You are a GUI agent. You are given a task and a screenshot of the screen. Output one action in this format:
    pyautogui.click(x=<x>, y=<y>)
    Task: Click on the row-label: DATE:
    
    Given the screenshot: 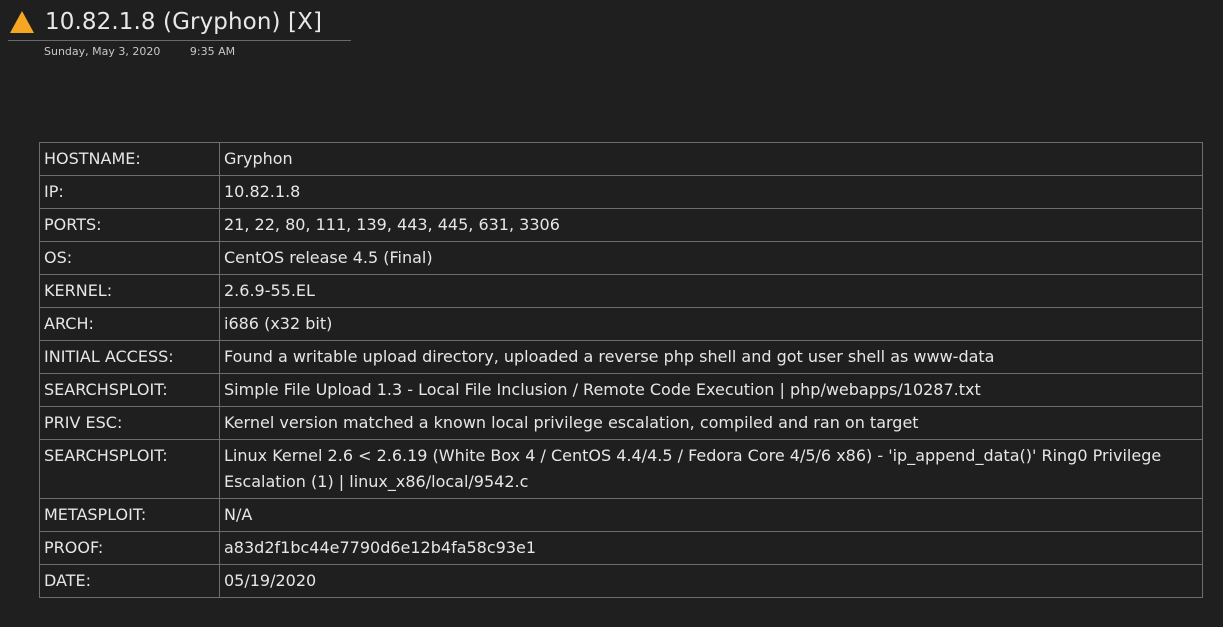 What is the action you would take?
    pyautogui.click(x=129, y=581)
    